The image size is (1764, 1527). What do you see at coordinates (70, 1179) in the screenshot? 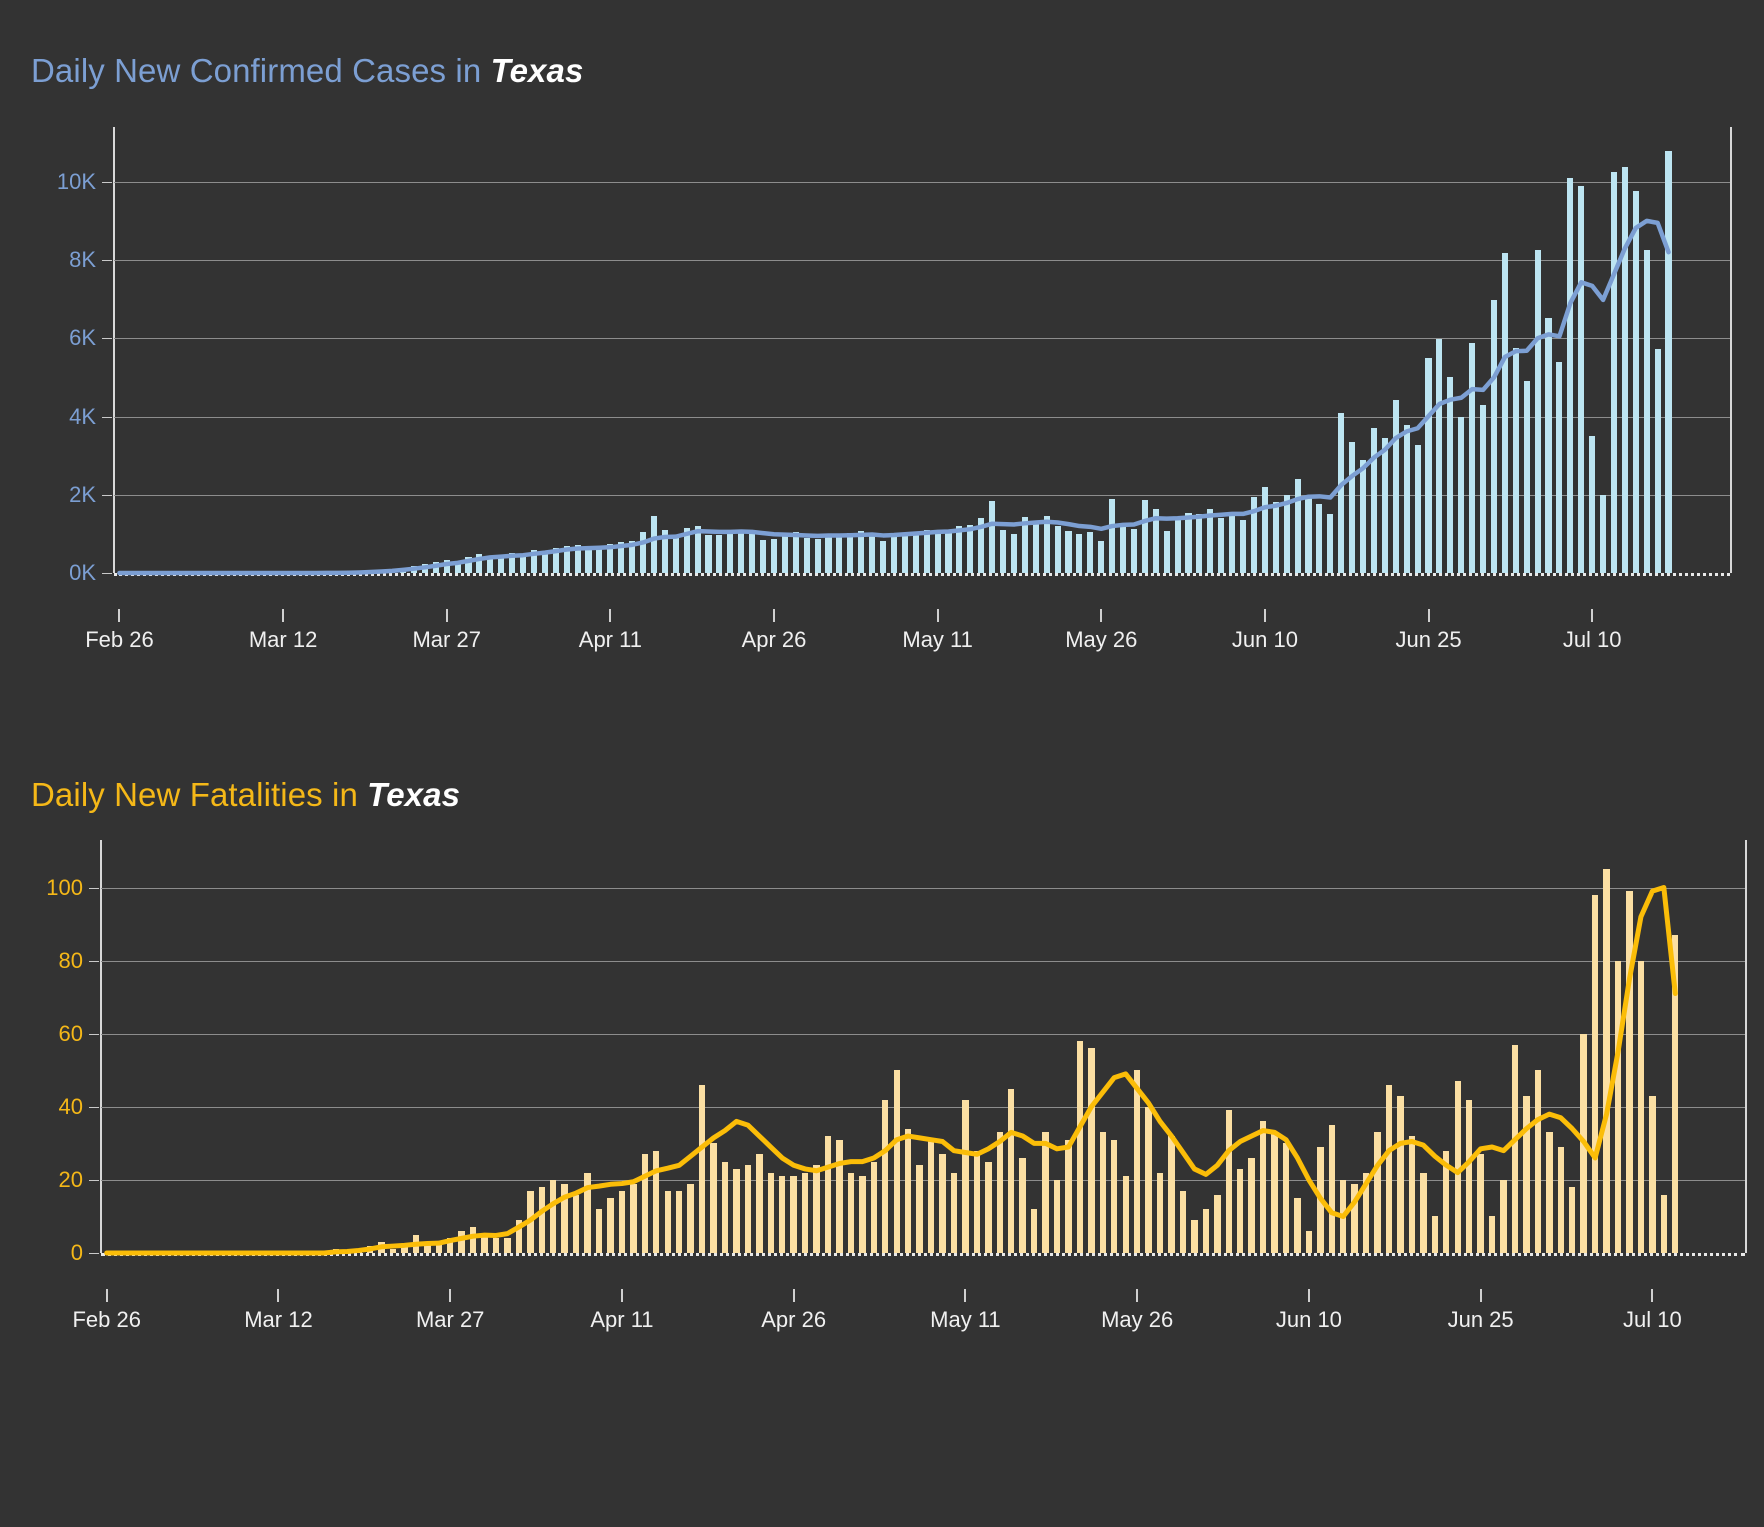
I see `y-tick-label: 20` at bounding box center [70, 1179].